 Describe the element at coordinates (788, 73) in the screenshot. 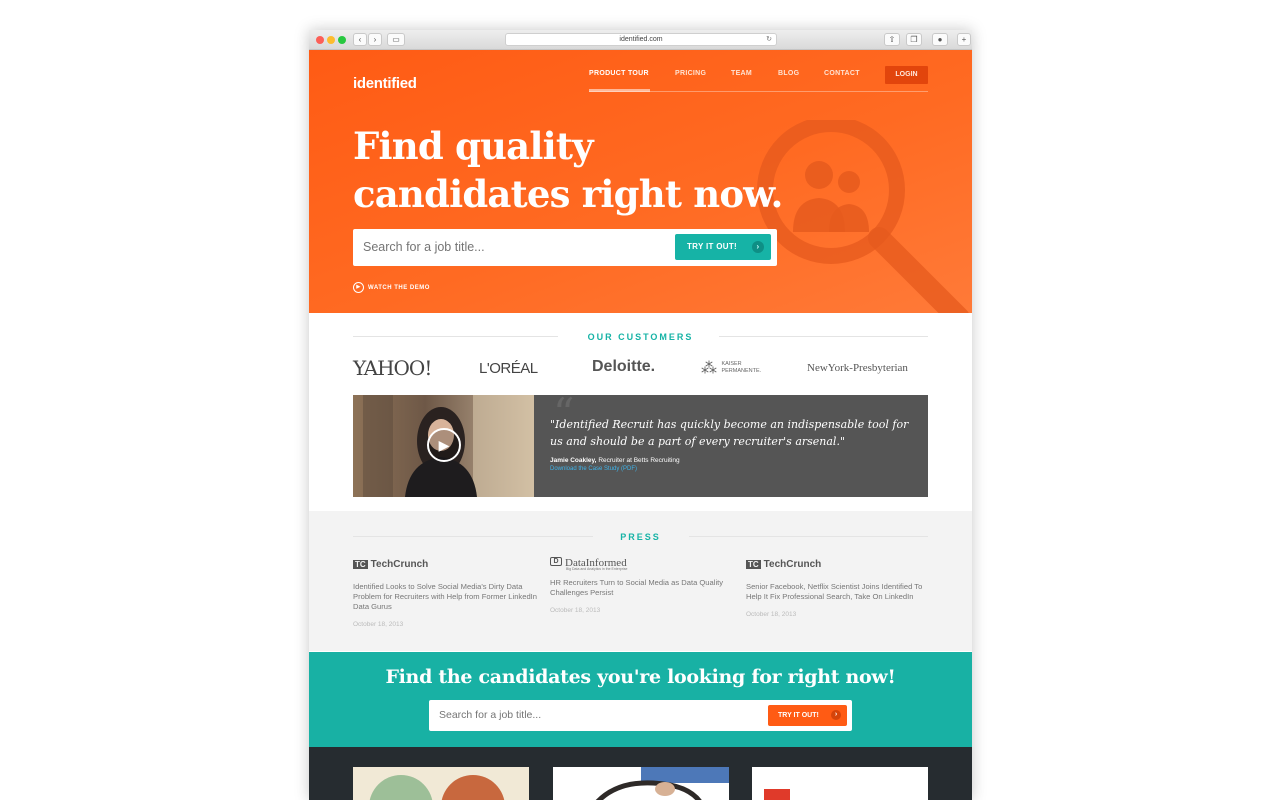

I see `nav-item-blog: BLOG` at that location.